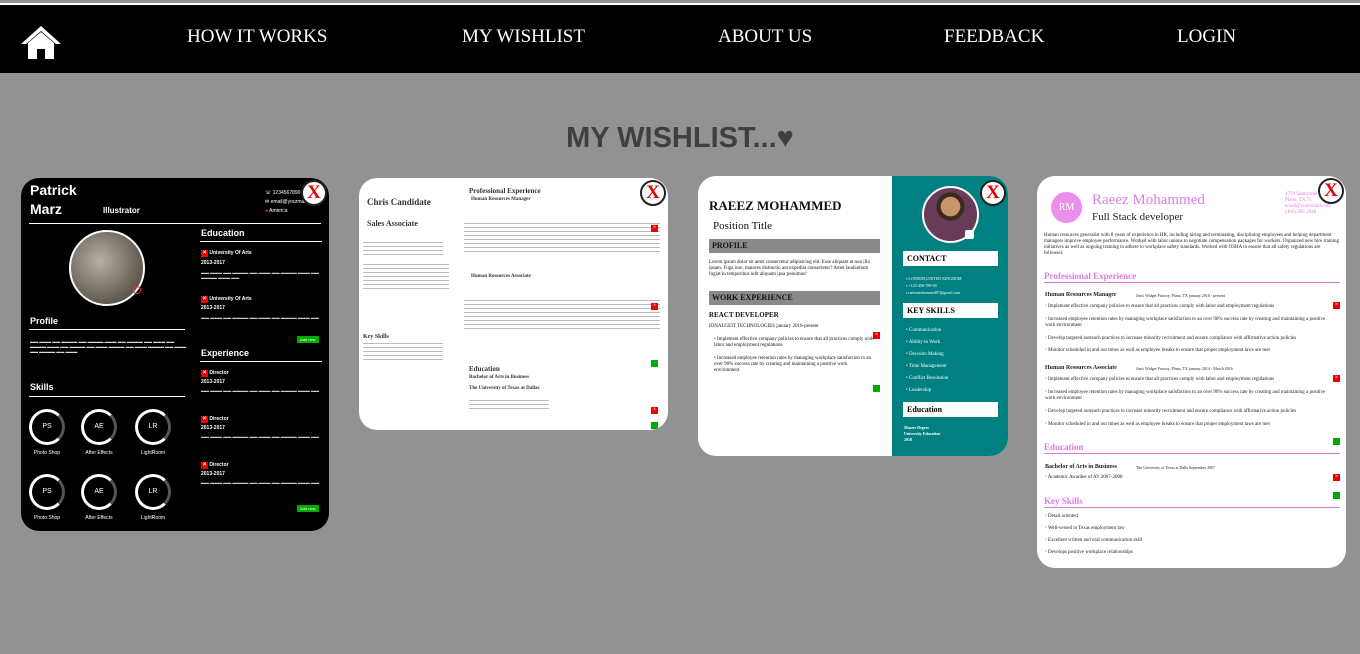  Describe the element at coordinates (775, 205) in the screenshot. I see `resume-name: RAEEZ MOHAMMED` at that location.